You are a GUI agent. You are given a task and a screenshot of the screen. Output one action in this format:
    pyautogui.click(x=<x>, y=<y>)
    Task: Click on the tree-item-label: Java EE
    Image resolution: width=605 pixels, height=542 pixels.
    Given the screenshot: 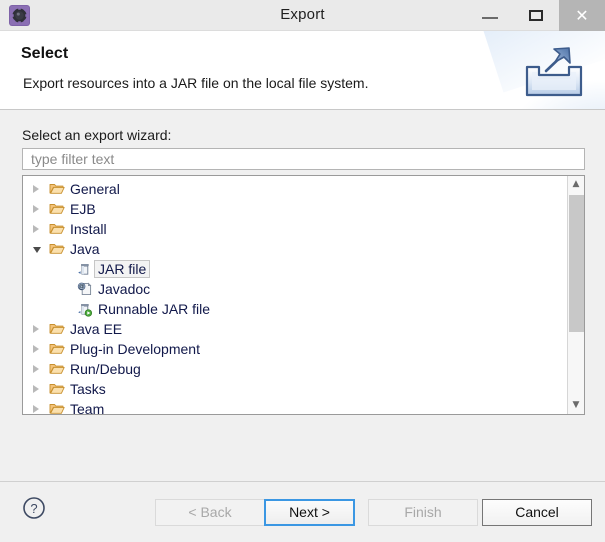 What is the action you would take?
    pyautogui.click(x=96, y=329)
    